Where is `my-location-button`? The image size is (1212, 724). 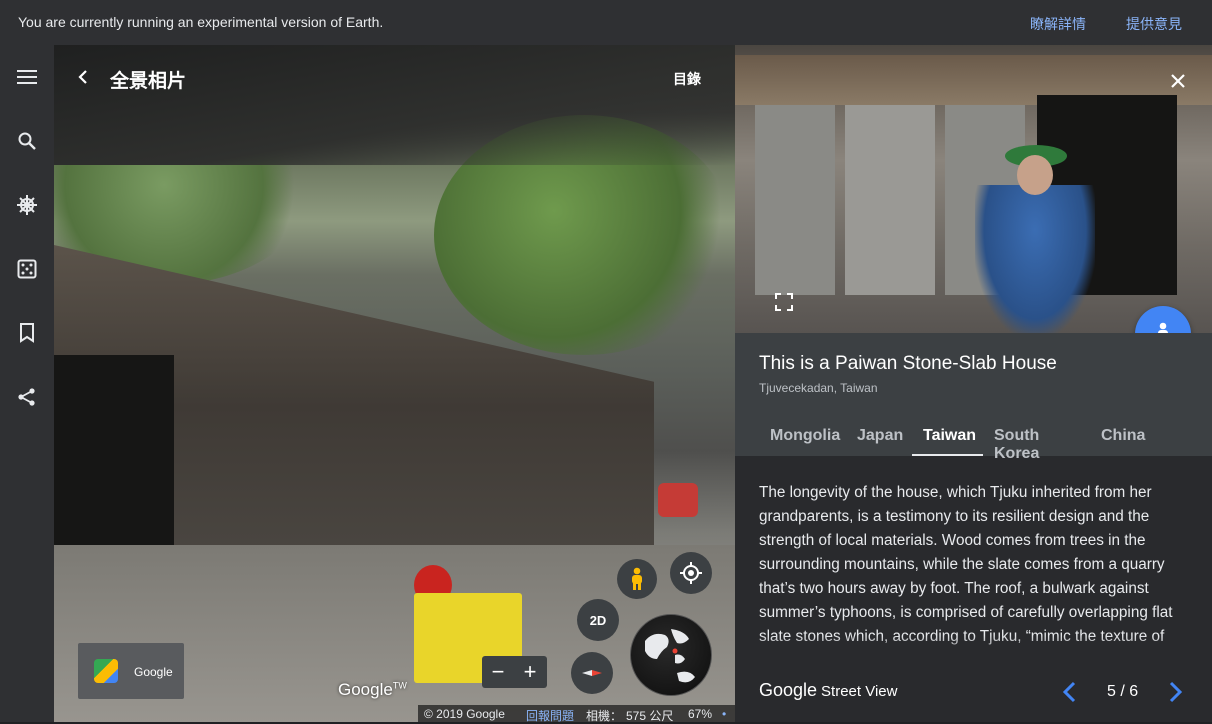 my-location-button is located at coordinates (691, 573).